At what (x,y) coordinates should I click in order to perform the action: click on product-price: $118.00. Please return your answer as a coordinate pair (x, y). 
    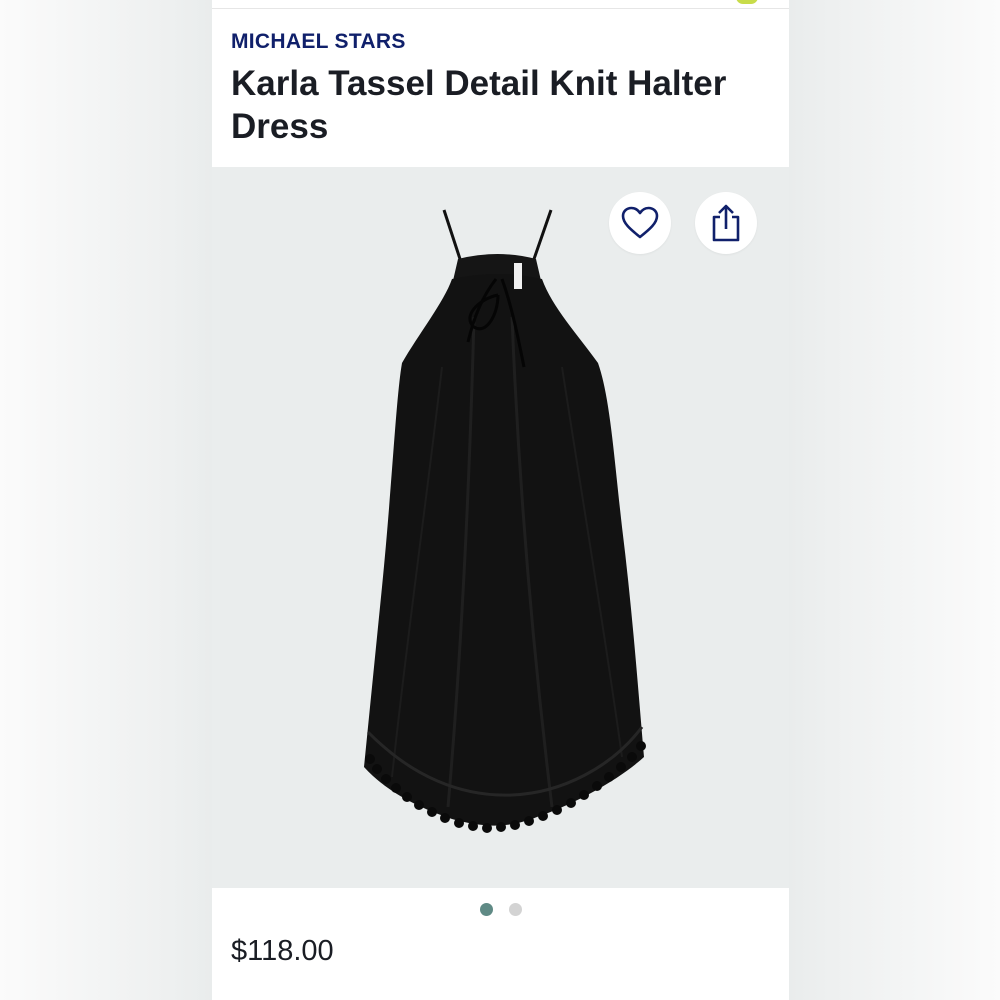
    Looking at the image, I should click on (282, 951).